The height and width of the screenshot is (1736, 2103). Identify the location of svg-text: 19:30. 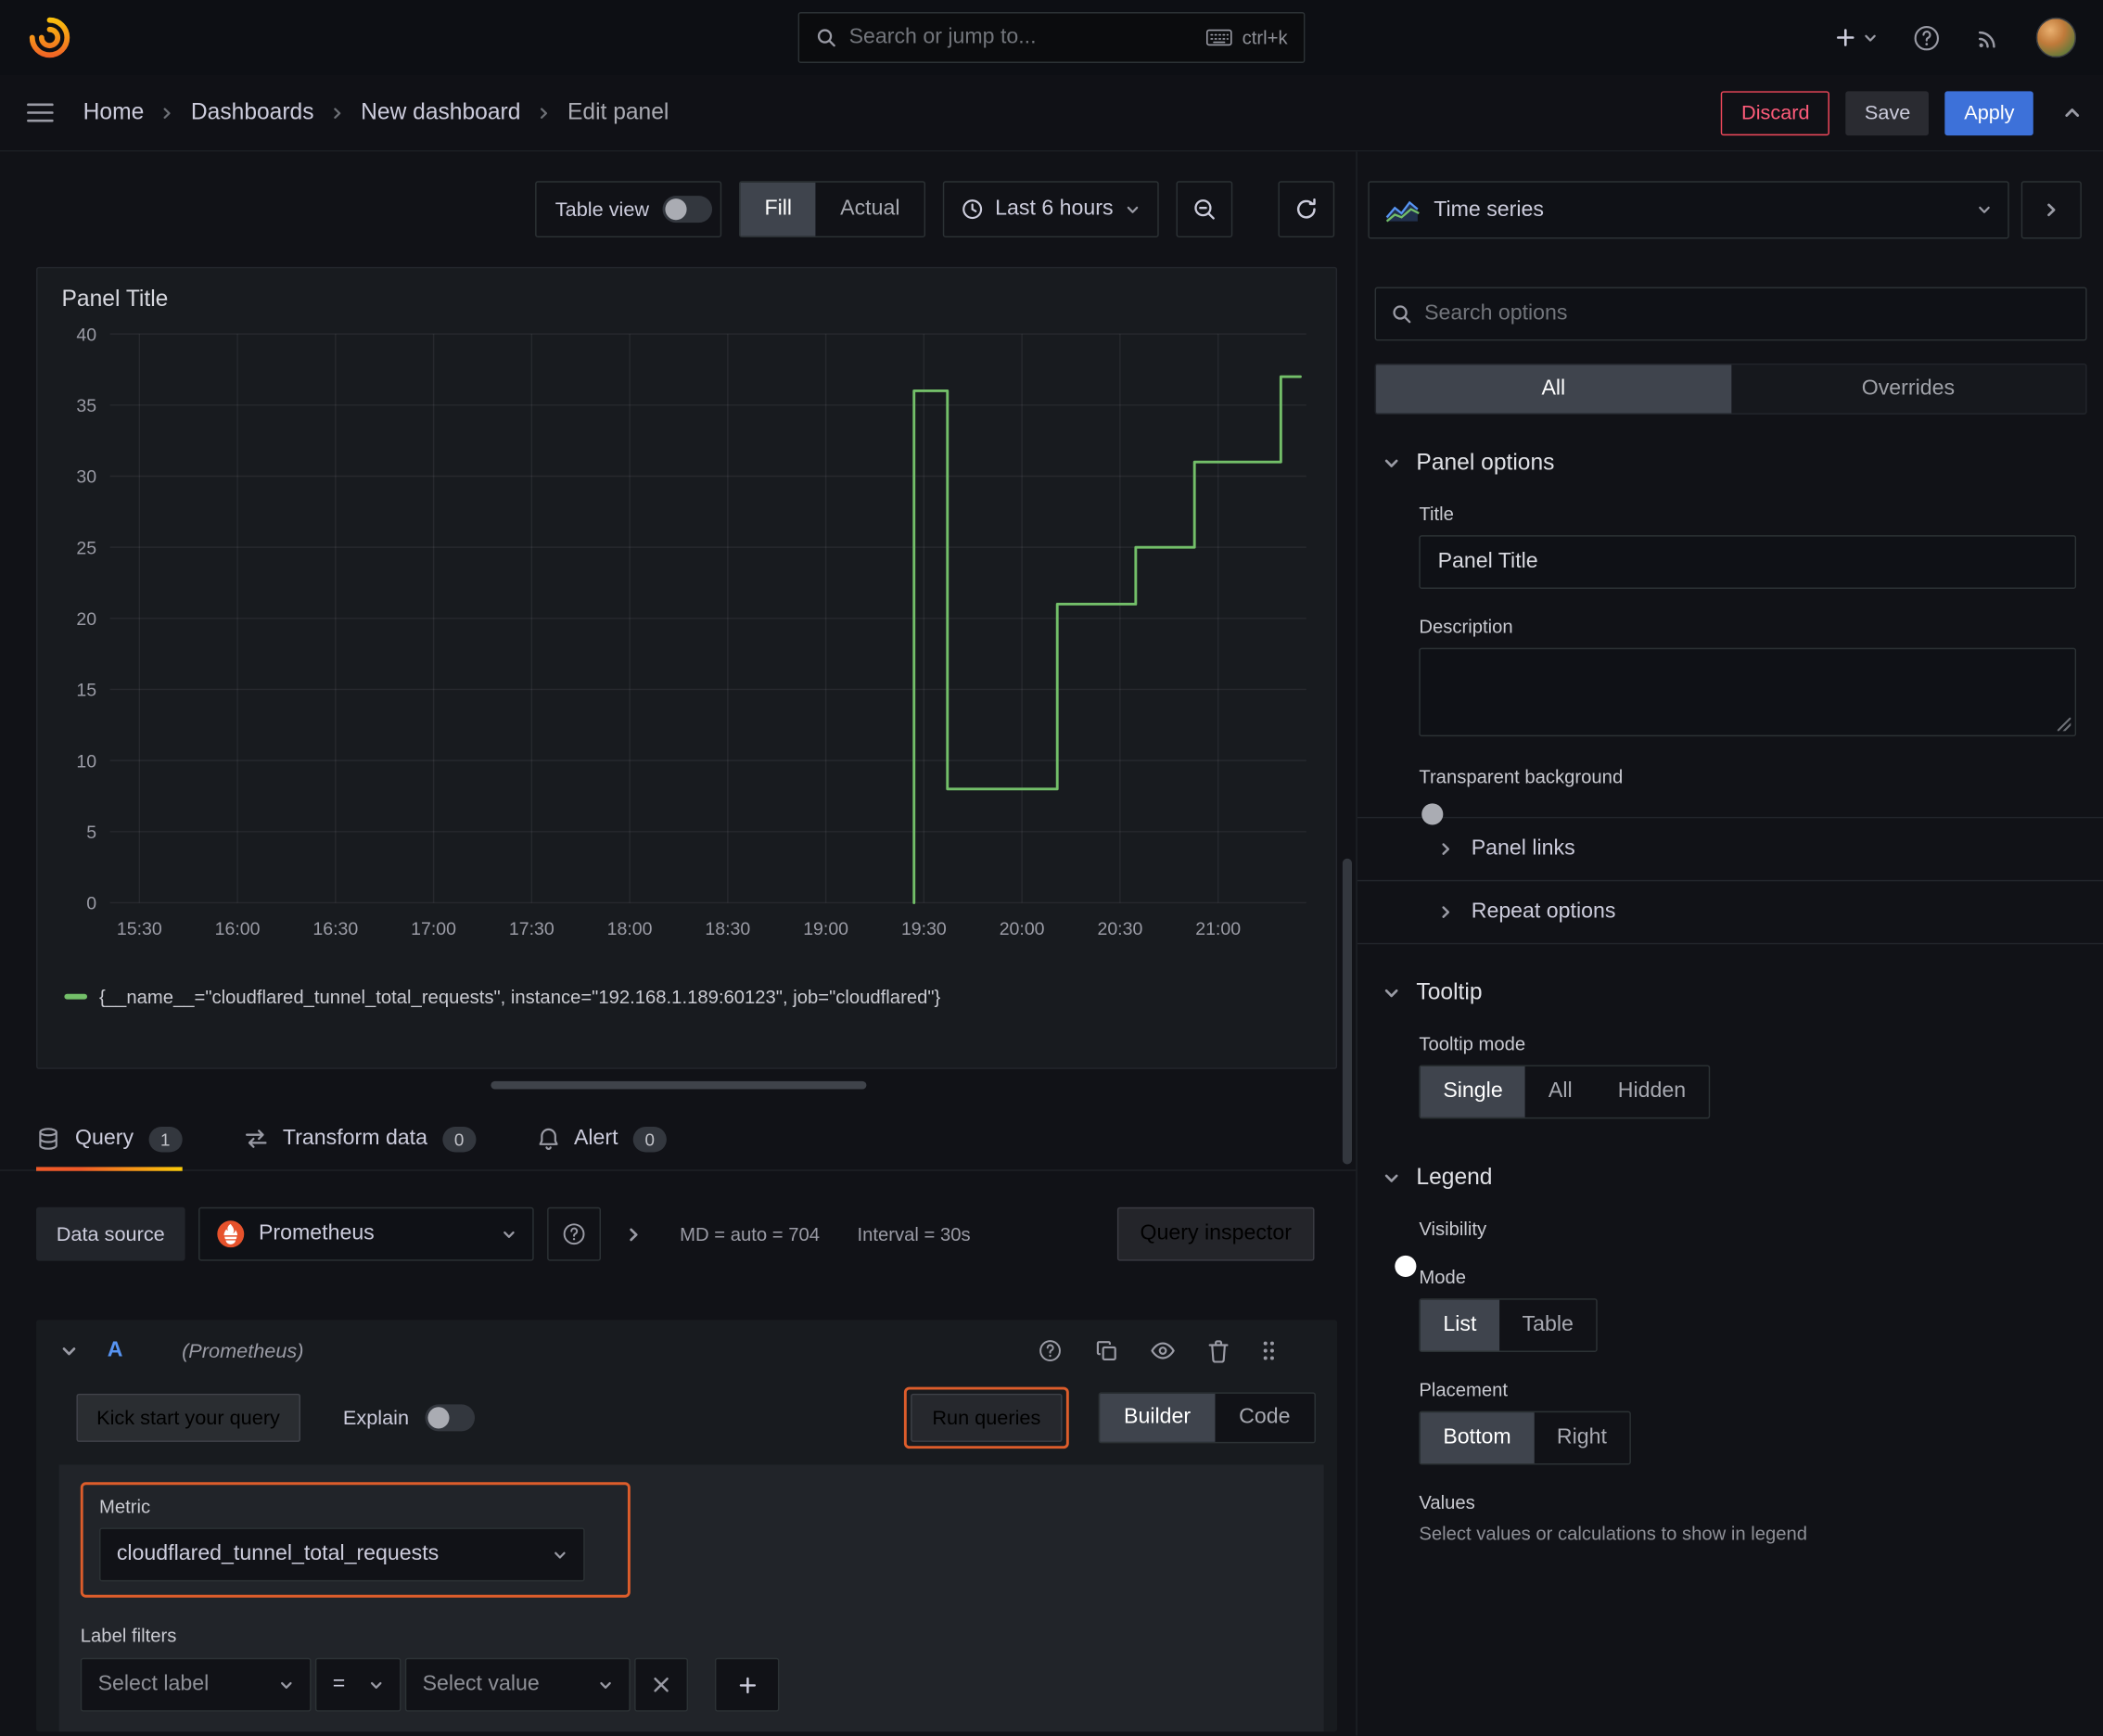
(924, 929).